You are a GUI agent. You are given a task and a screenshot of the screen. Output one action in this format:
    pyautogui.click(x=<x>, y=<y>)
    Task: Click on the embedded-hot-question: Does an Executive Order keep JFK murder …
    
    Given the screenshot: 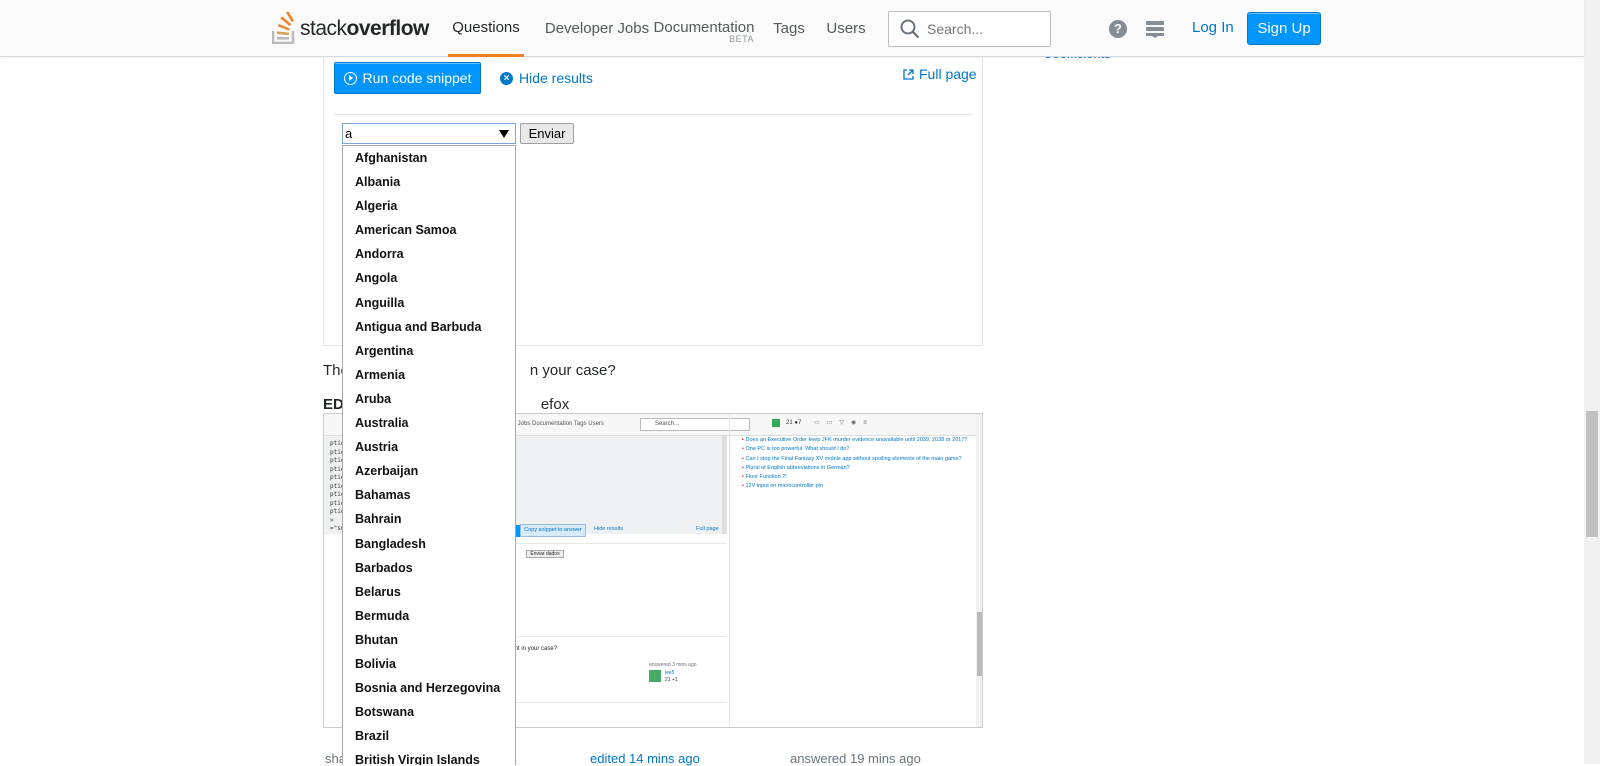 What is the action you would take?
    pyautogui.click(x=862, y=440)
    